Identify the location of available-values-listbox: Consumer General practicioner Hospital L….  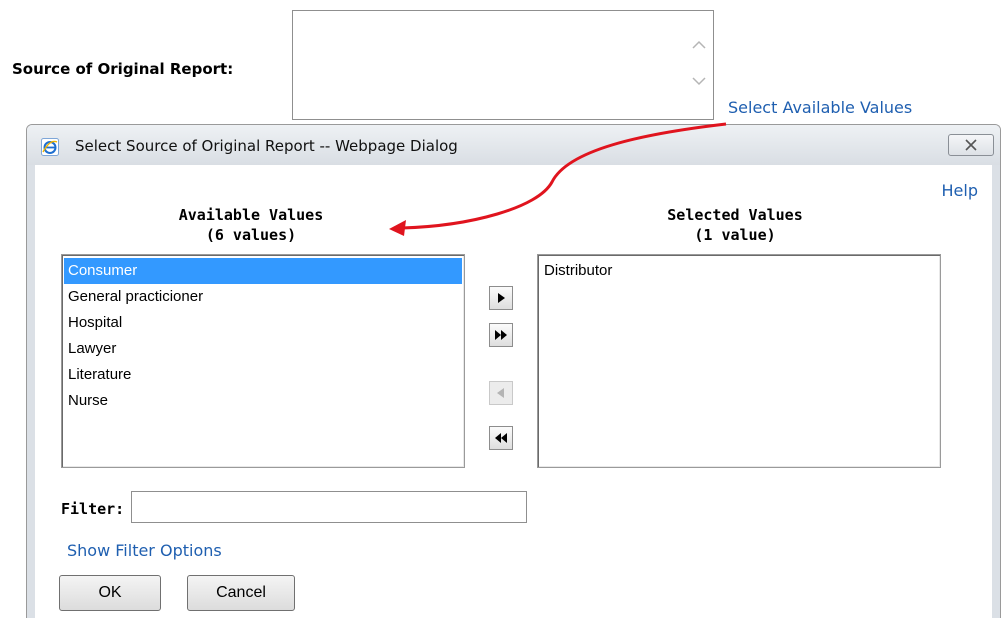
(263, 361).